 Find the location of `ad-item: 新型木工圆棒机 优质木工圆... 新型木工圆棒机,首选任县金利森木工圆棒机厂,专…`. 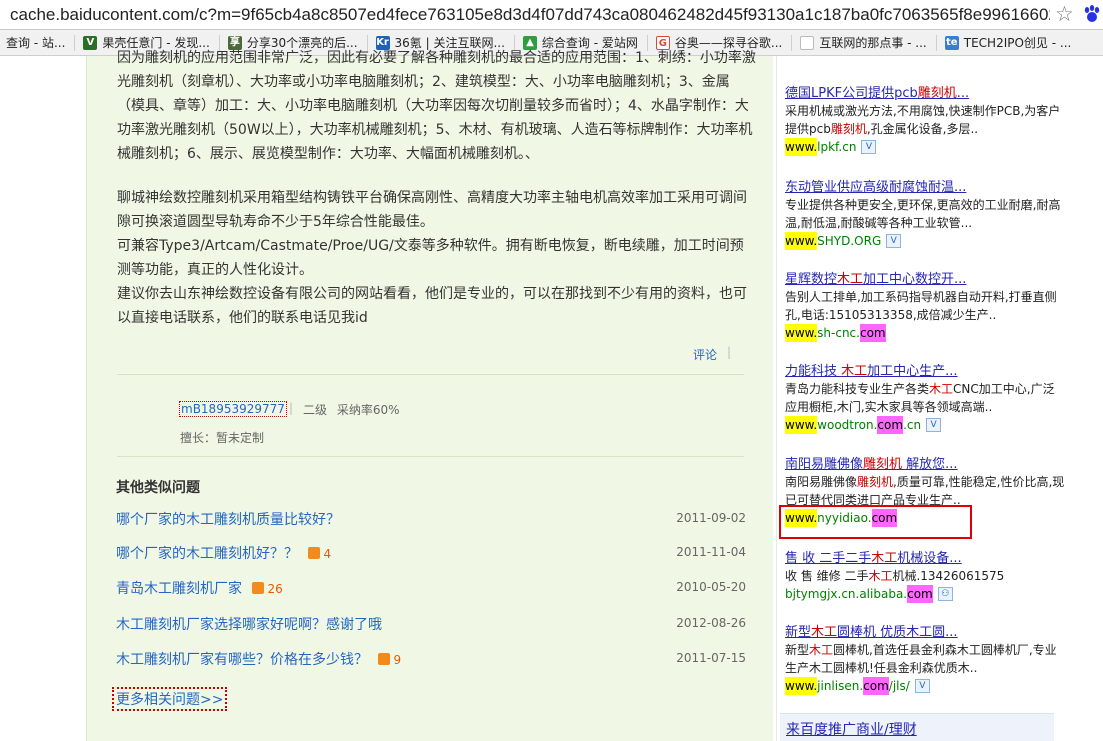

ad-item: 新型木工圆棒机 优质木工圆... 新型木工圆棒机,首选任县金利森木工圆棒机厂,专… is located at coordinates (925, 658).